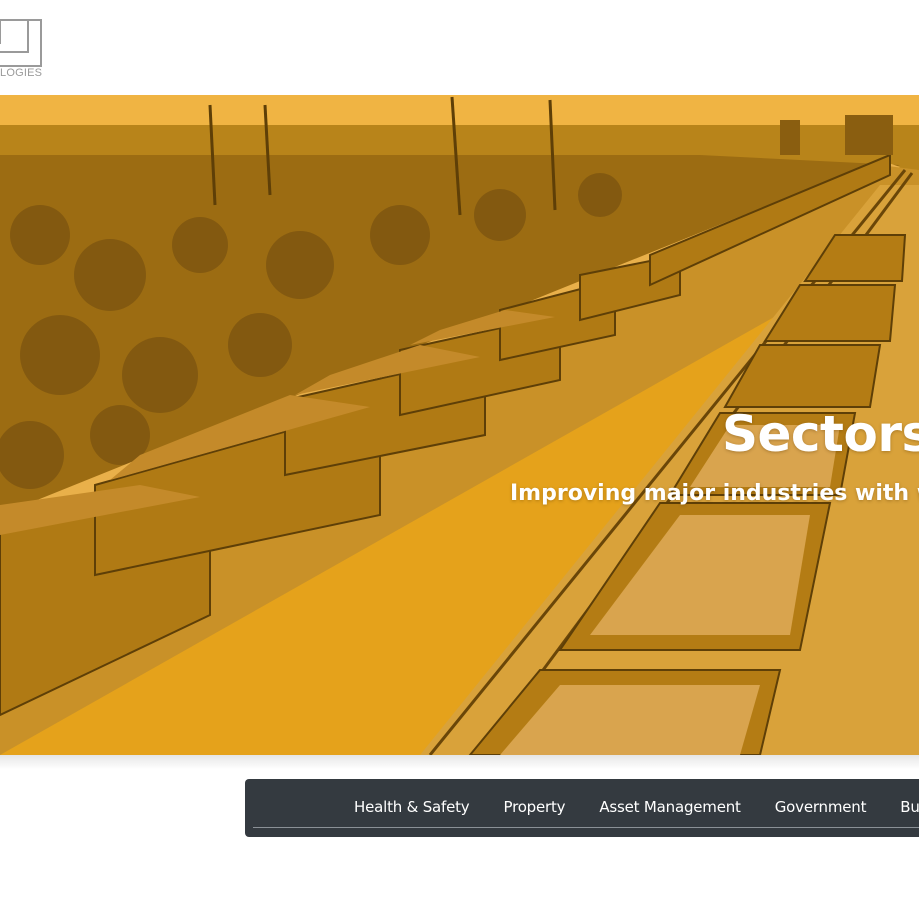 This screenshot has height=919, width=919. What do you see at coordinates (714, 493) in the screenshot?
I see `hero-subtitle: Improving major industries with world` at bounding box center [714, 493].